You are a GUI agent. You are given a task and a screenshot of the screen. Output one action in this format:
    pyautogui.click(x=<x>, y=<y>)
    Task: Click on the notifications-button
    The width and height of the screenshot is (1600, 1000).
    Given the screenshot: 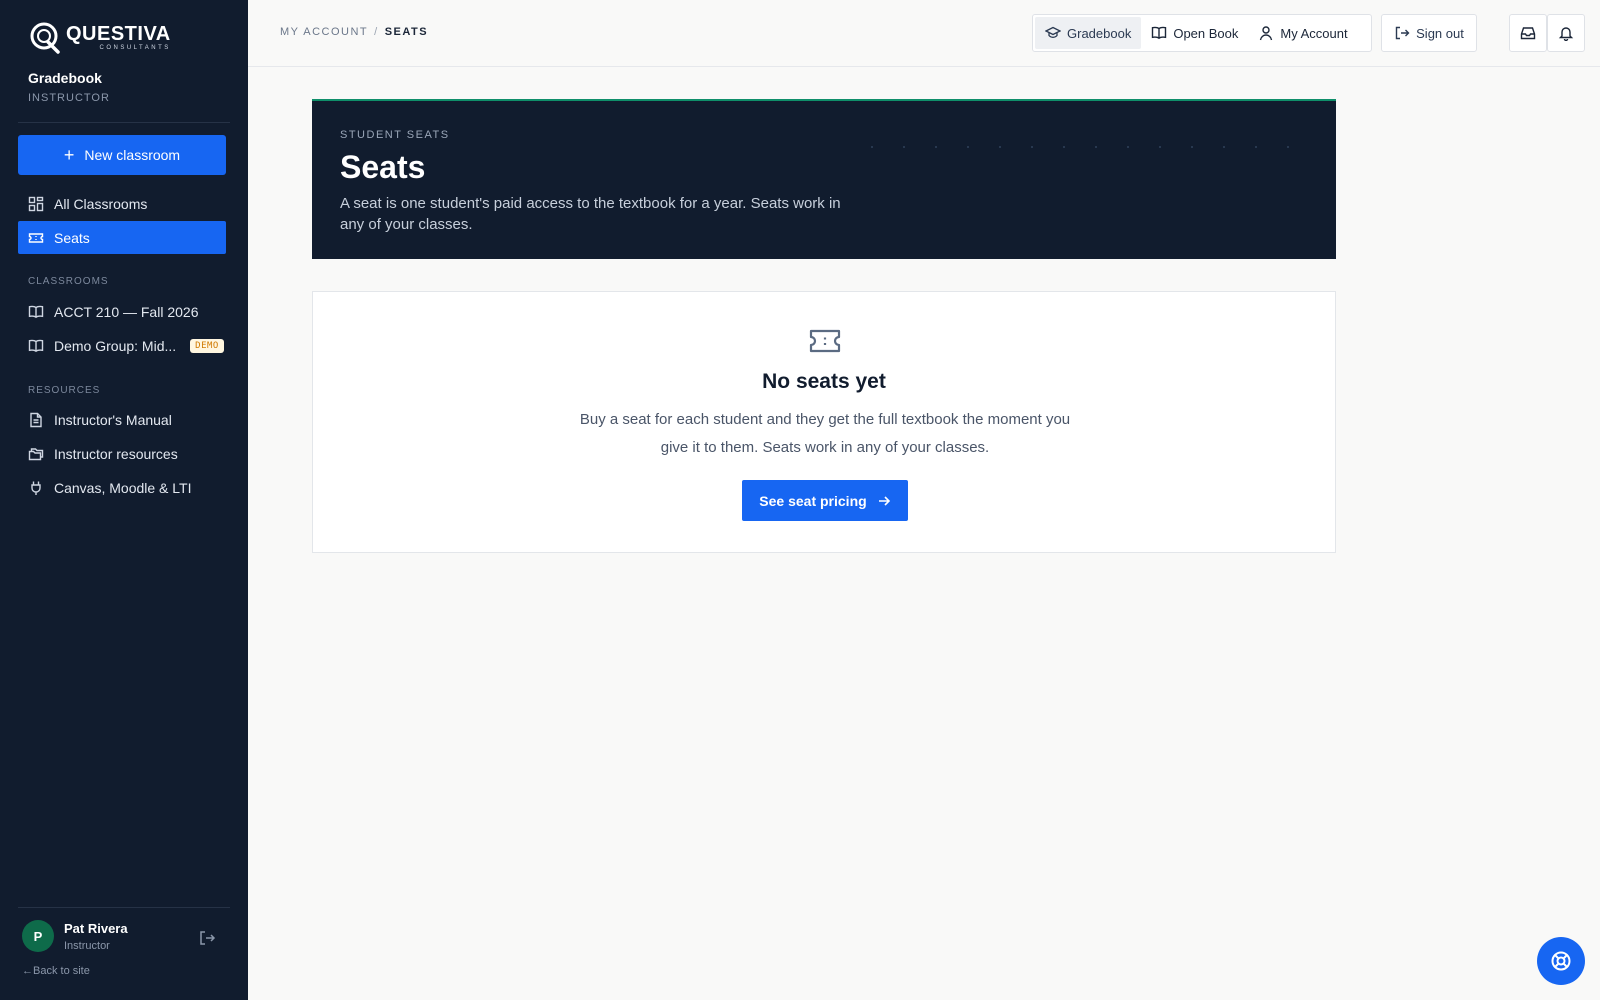 What is the action you would take?
    pyautogui.click(x=1566, y=33)
    